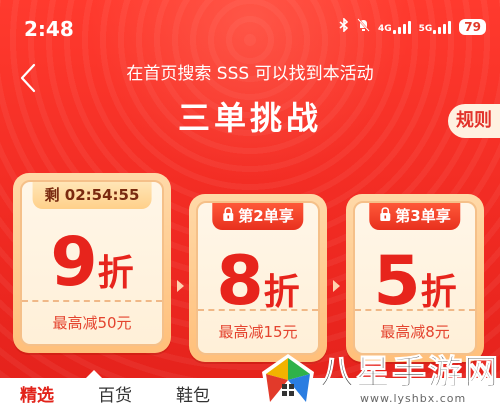 This screenshot has height=411, width=500. I want to click on challenge-card-3: 第3单享 5折 最高减8元, so click(415, 278).